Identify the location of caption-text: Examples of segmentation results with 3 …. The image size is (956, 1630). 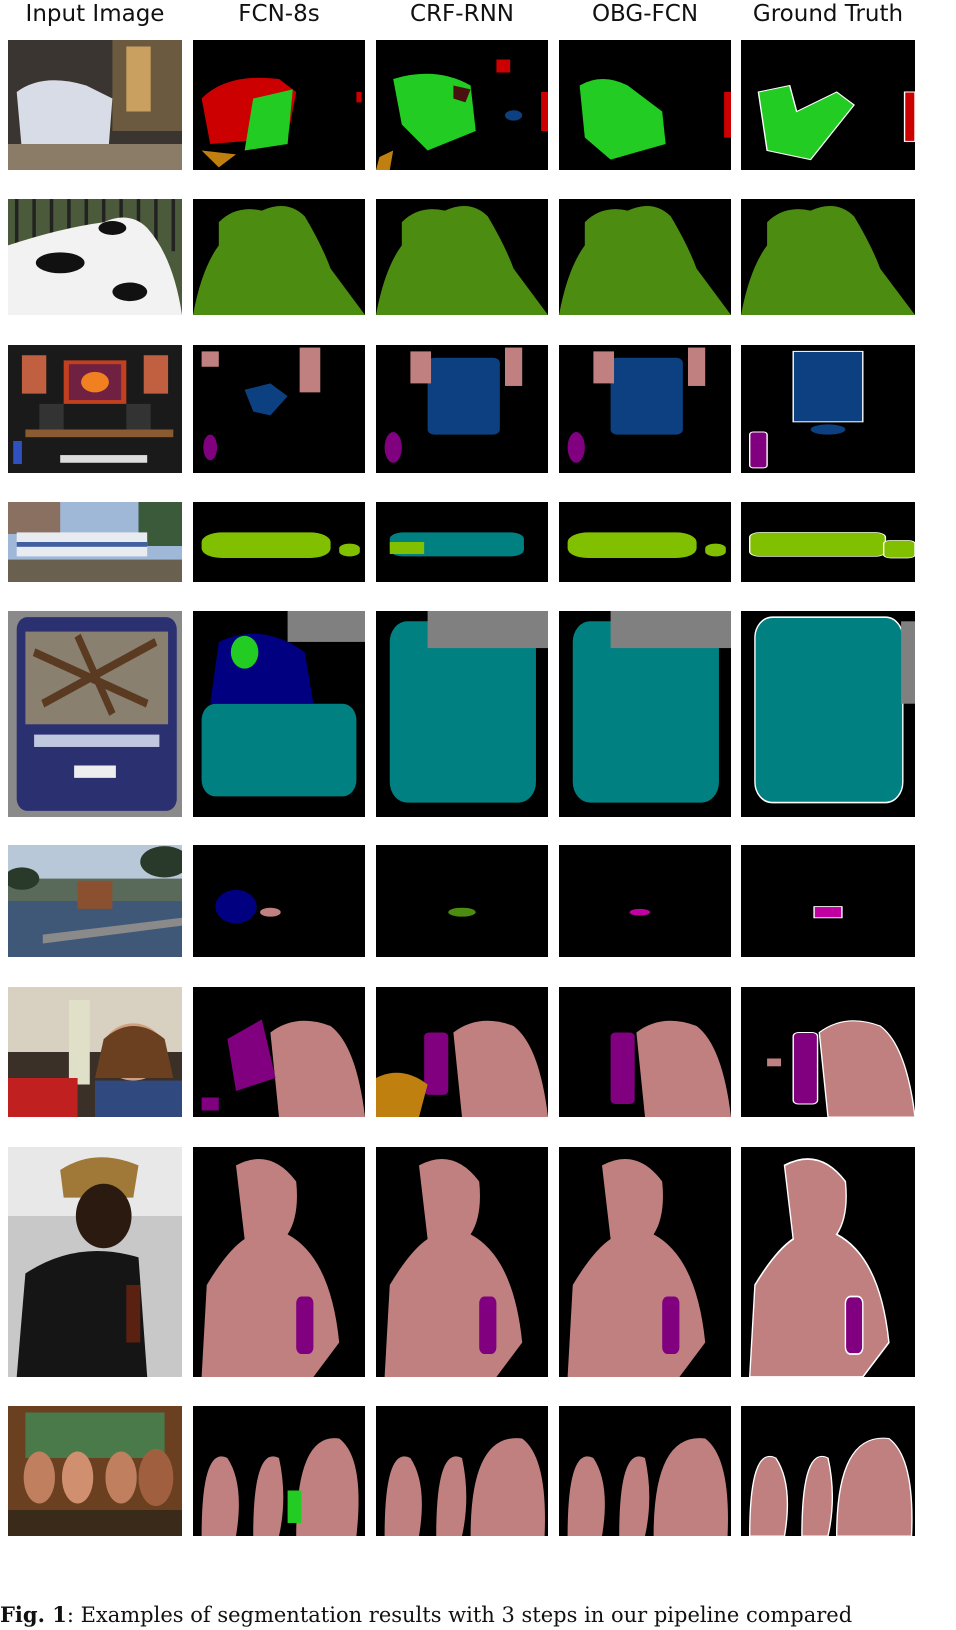
(466, 1615).